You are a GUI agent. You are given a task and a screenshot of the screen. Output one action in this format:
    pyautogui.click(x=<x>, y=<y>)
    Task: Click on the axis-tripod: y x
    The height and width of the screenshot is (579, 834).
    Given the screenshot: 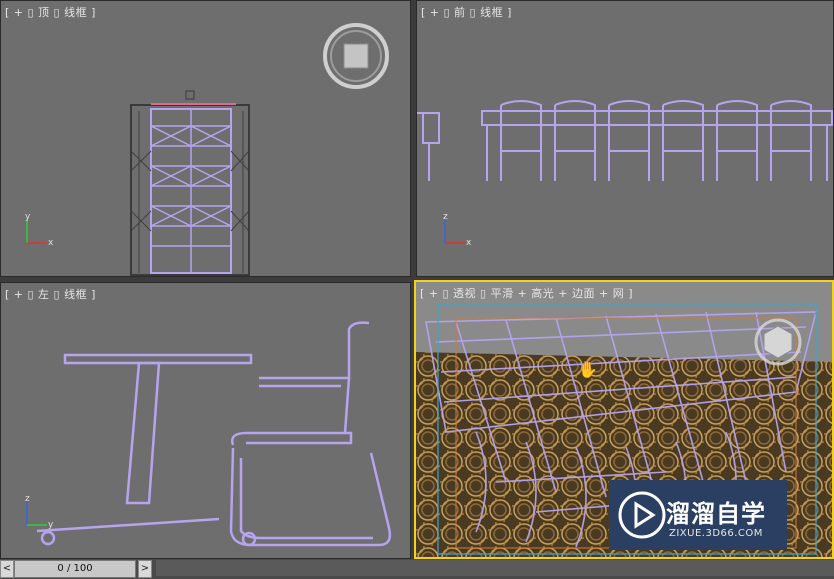 What is the action you would take?
    pyautogui.click(x=39, y=230)
    